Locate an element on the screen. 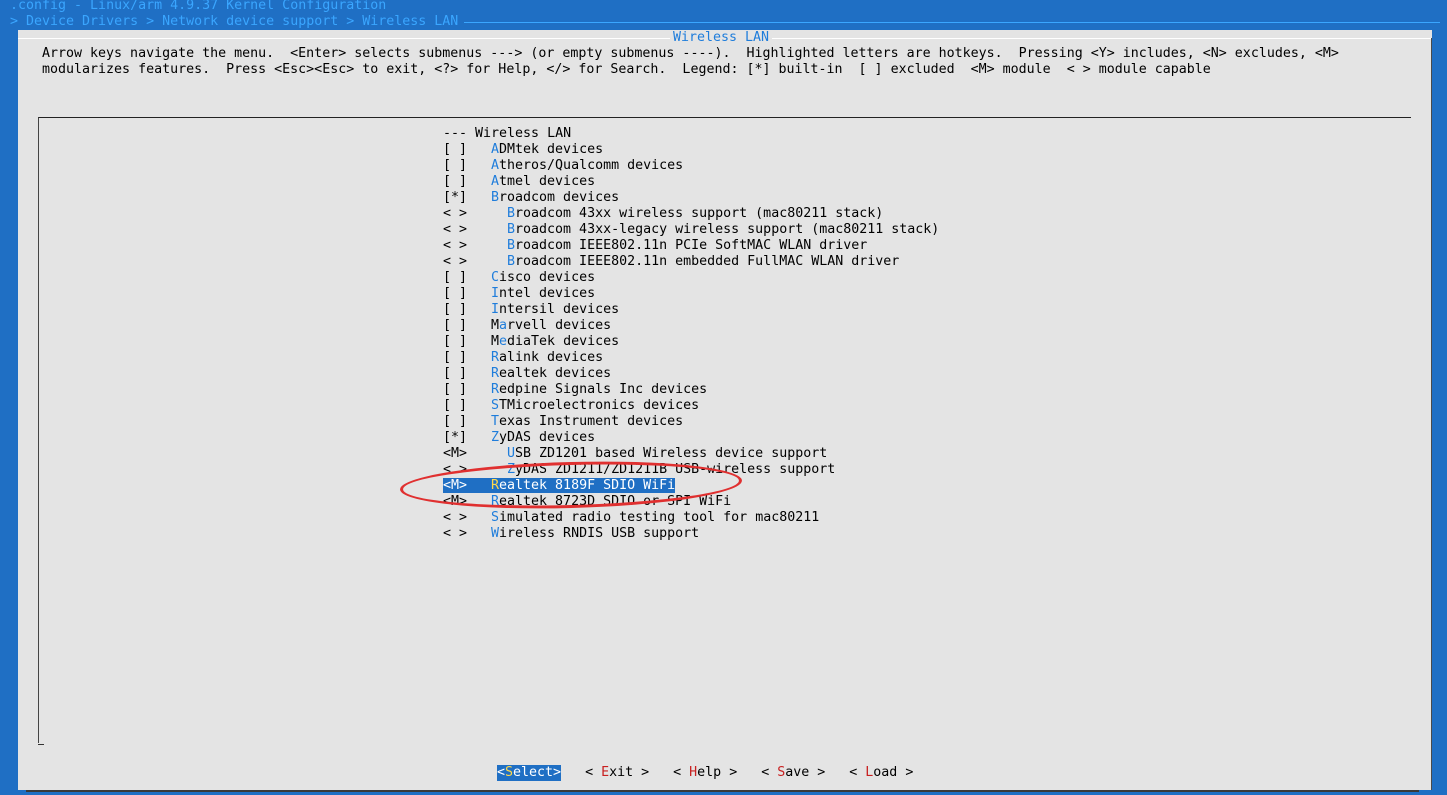  select-button: <Select> is located at coordinates (529, 773).